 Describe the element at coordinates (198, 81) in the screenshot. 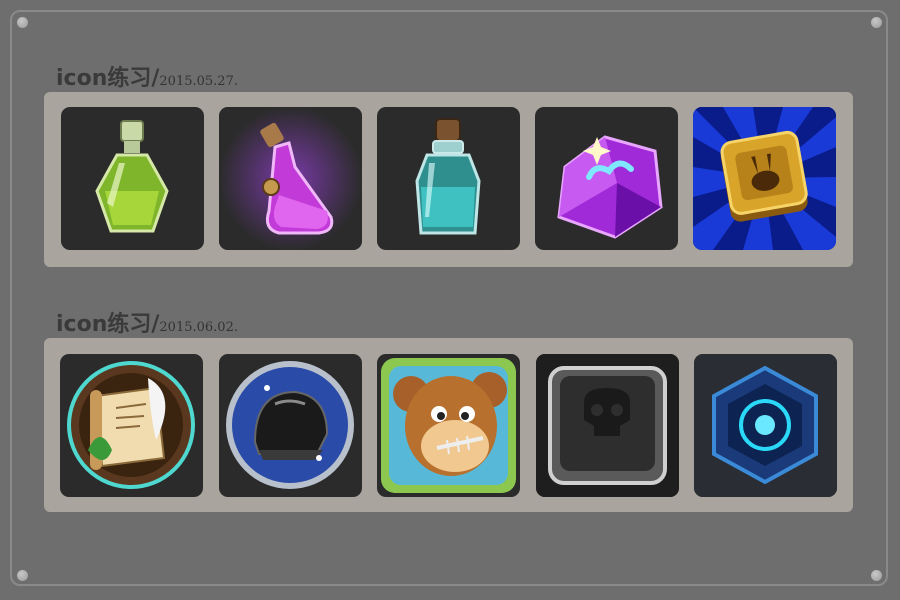

I see `section-1-date: 2015.05.27.` at that location.